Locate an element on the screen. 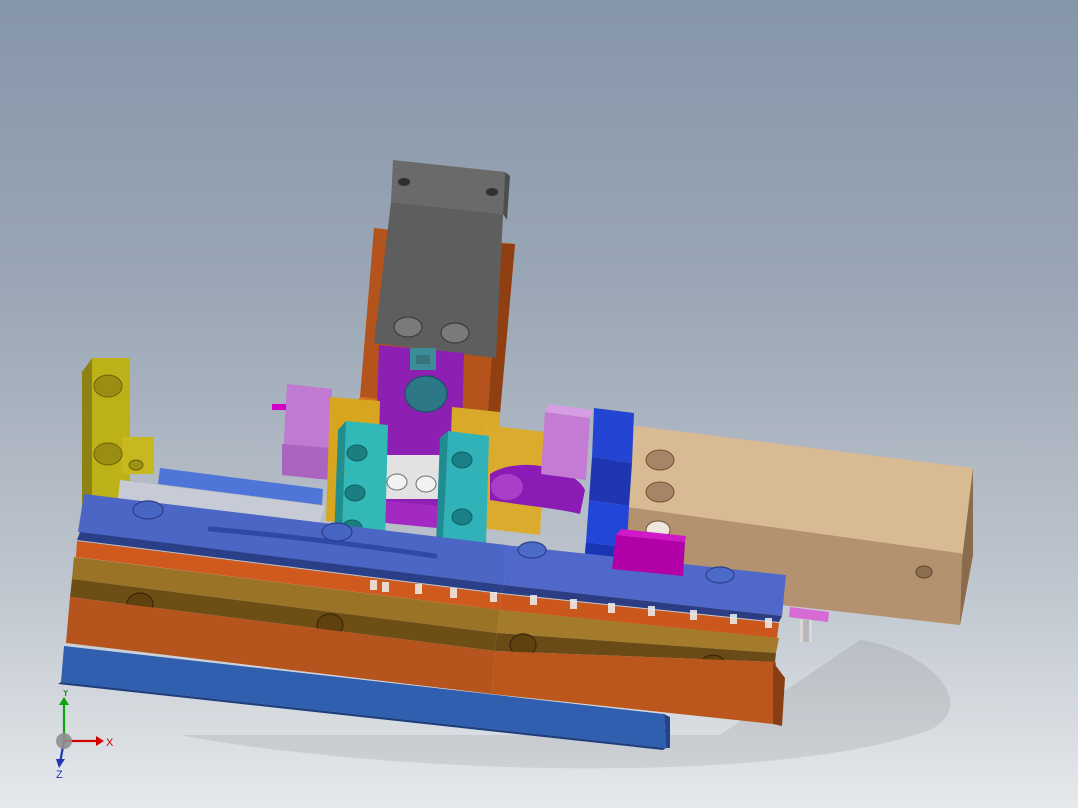 This screenshot has width=1078, height=808. pink-clip is located at coordinates (809, 624).